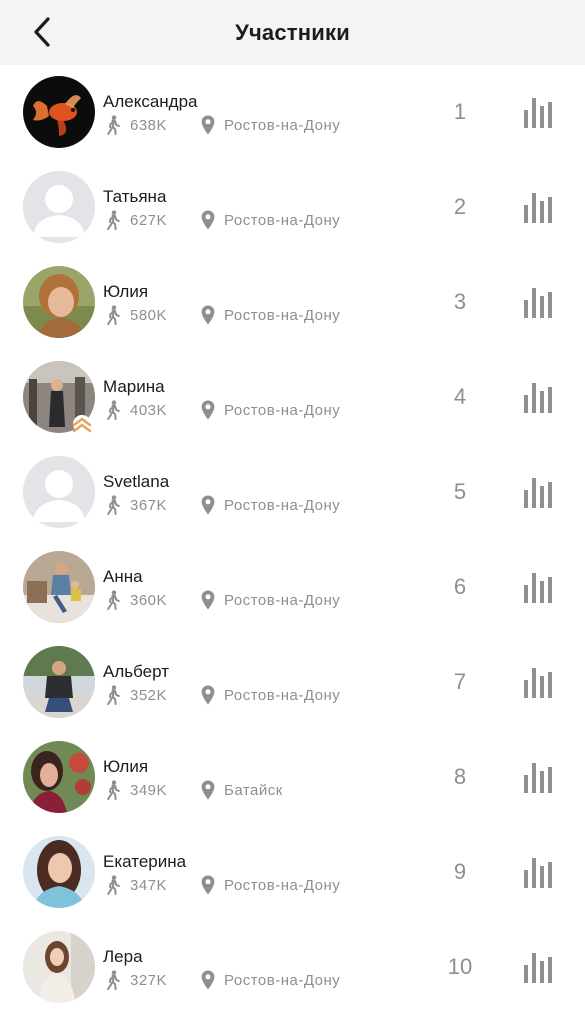  Describe the element at coordinates (149, 125) in the screenshot. I see `steps-count: 638K` at that location.